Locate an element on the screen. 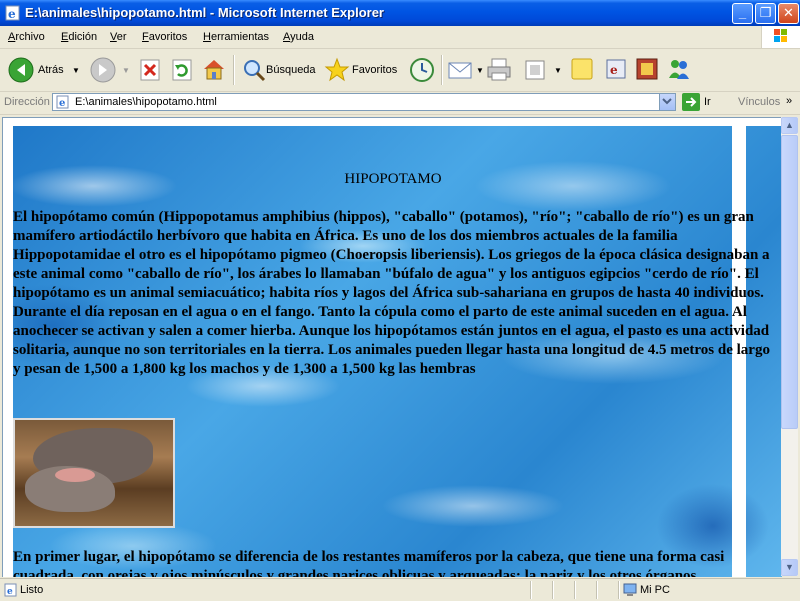 The height and width of the screenshot is (601, 800). close-button: ✕ is located at coordinates (788, 13).